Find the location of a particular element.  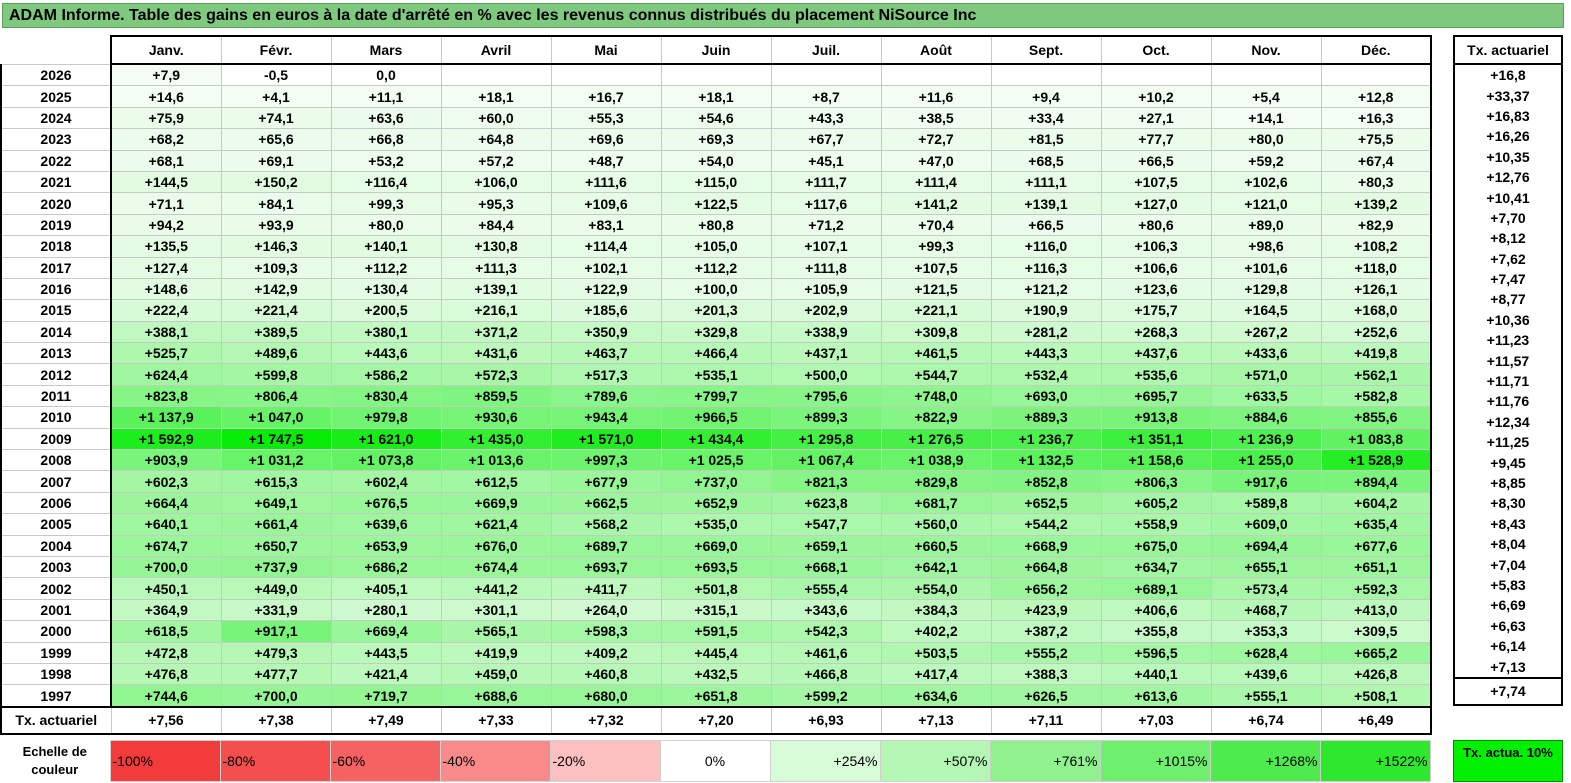

year-cell: 1998 is located at coordinates (56, 674).